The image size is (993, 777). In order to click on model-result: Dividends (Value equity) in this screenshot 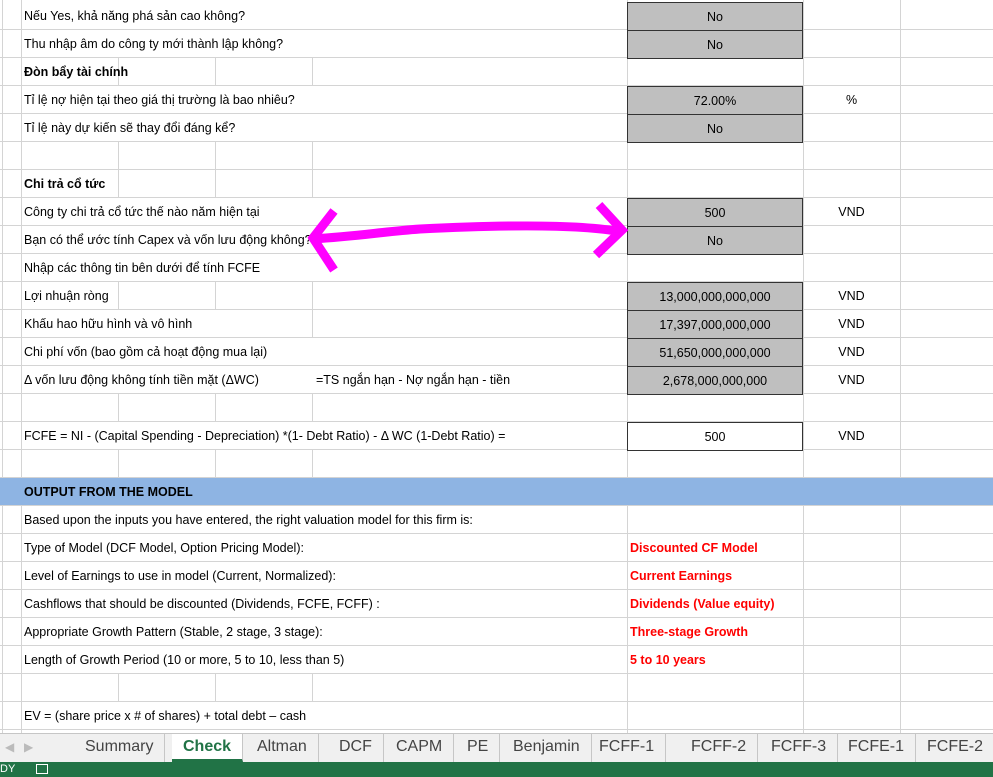, I will do `click(702, 604)`.